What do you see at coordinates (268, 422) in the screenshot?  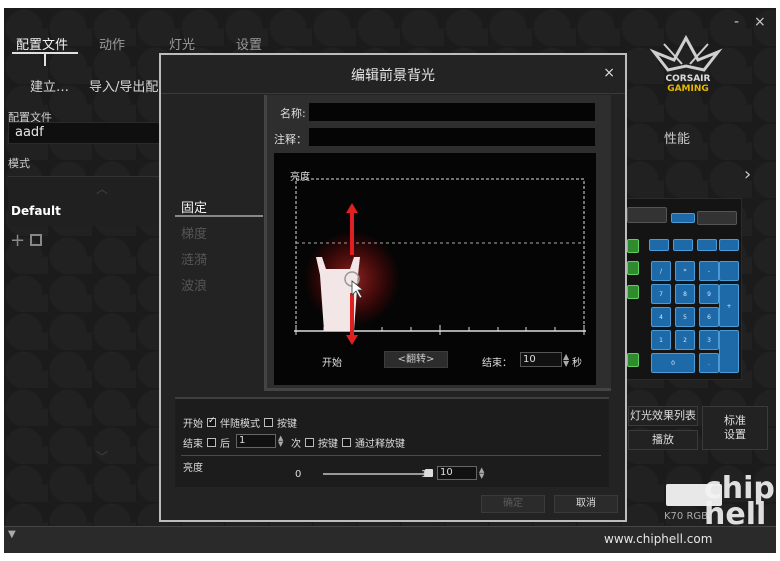 I see `start-key-checkbox` at bounding box center [268, 422].